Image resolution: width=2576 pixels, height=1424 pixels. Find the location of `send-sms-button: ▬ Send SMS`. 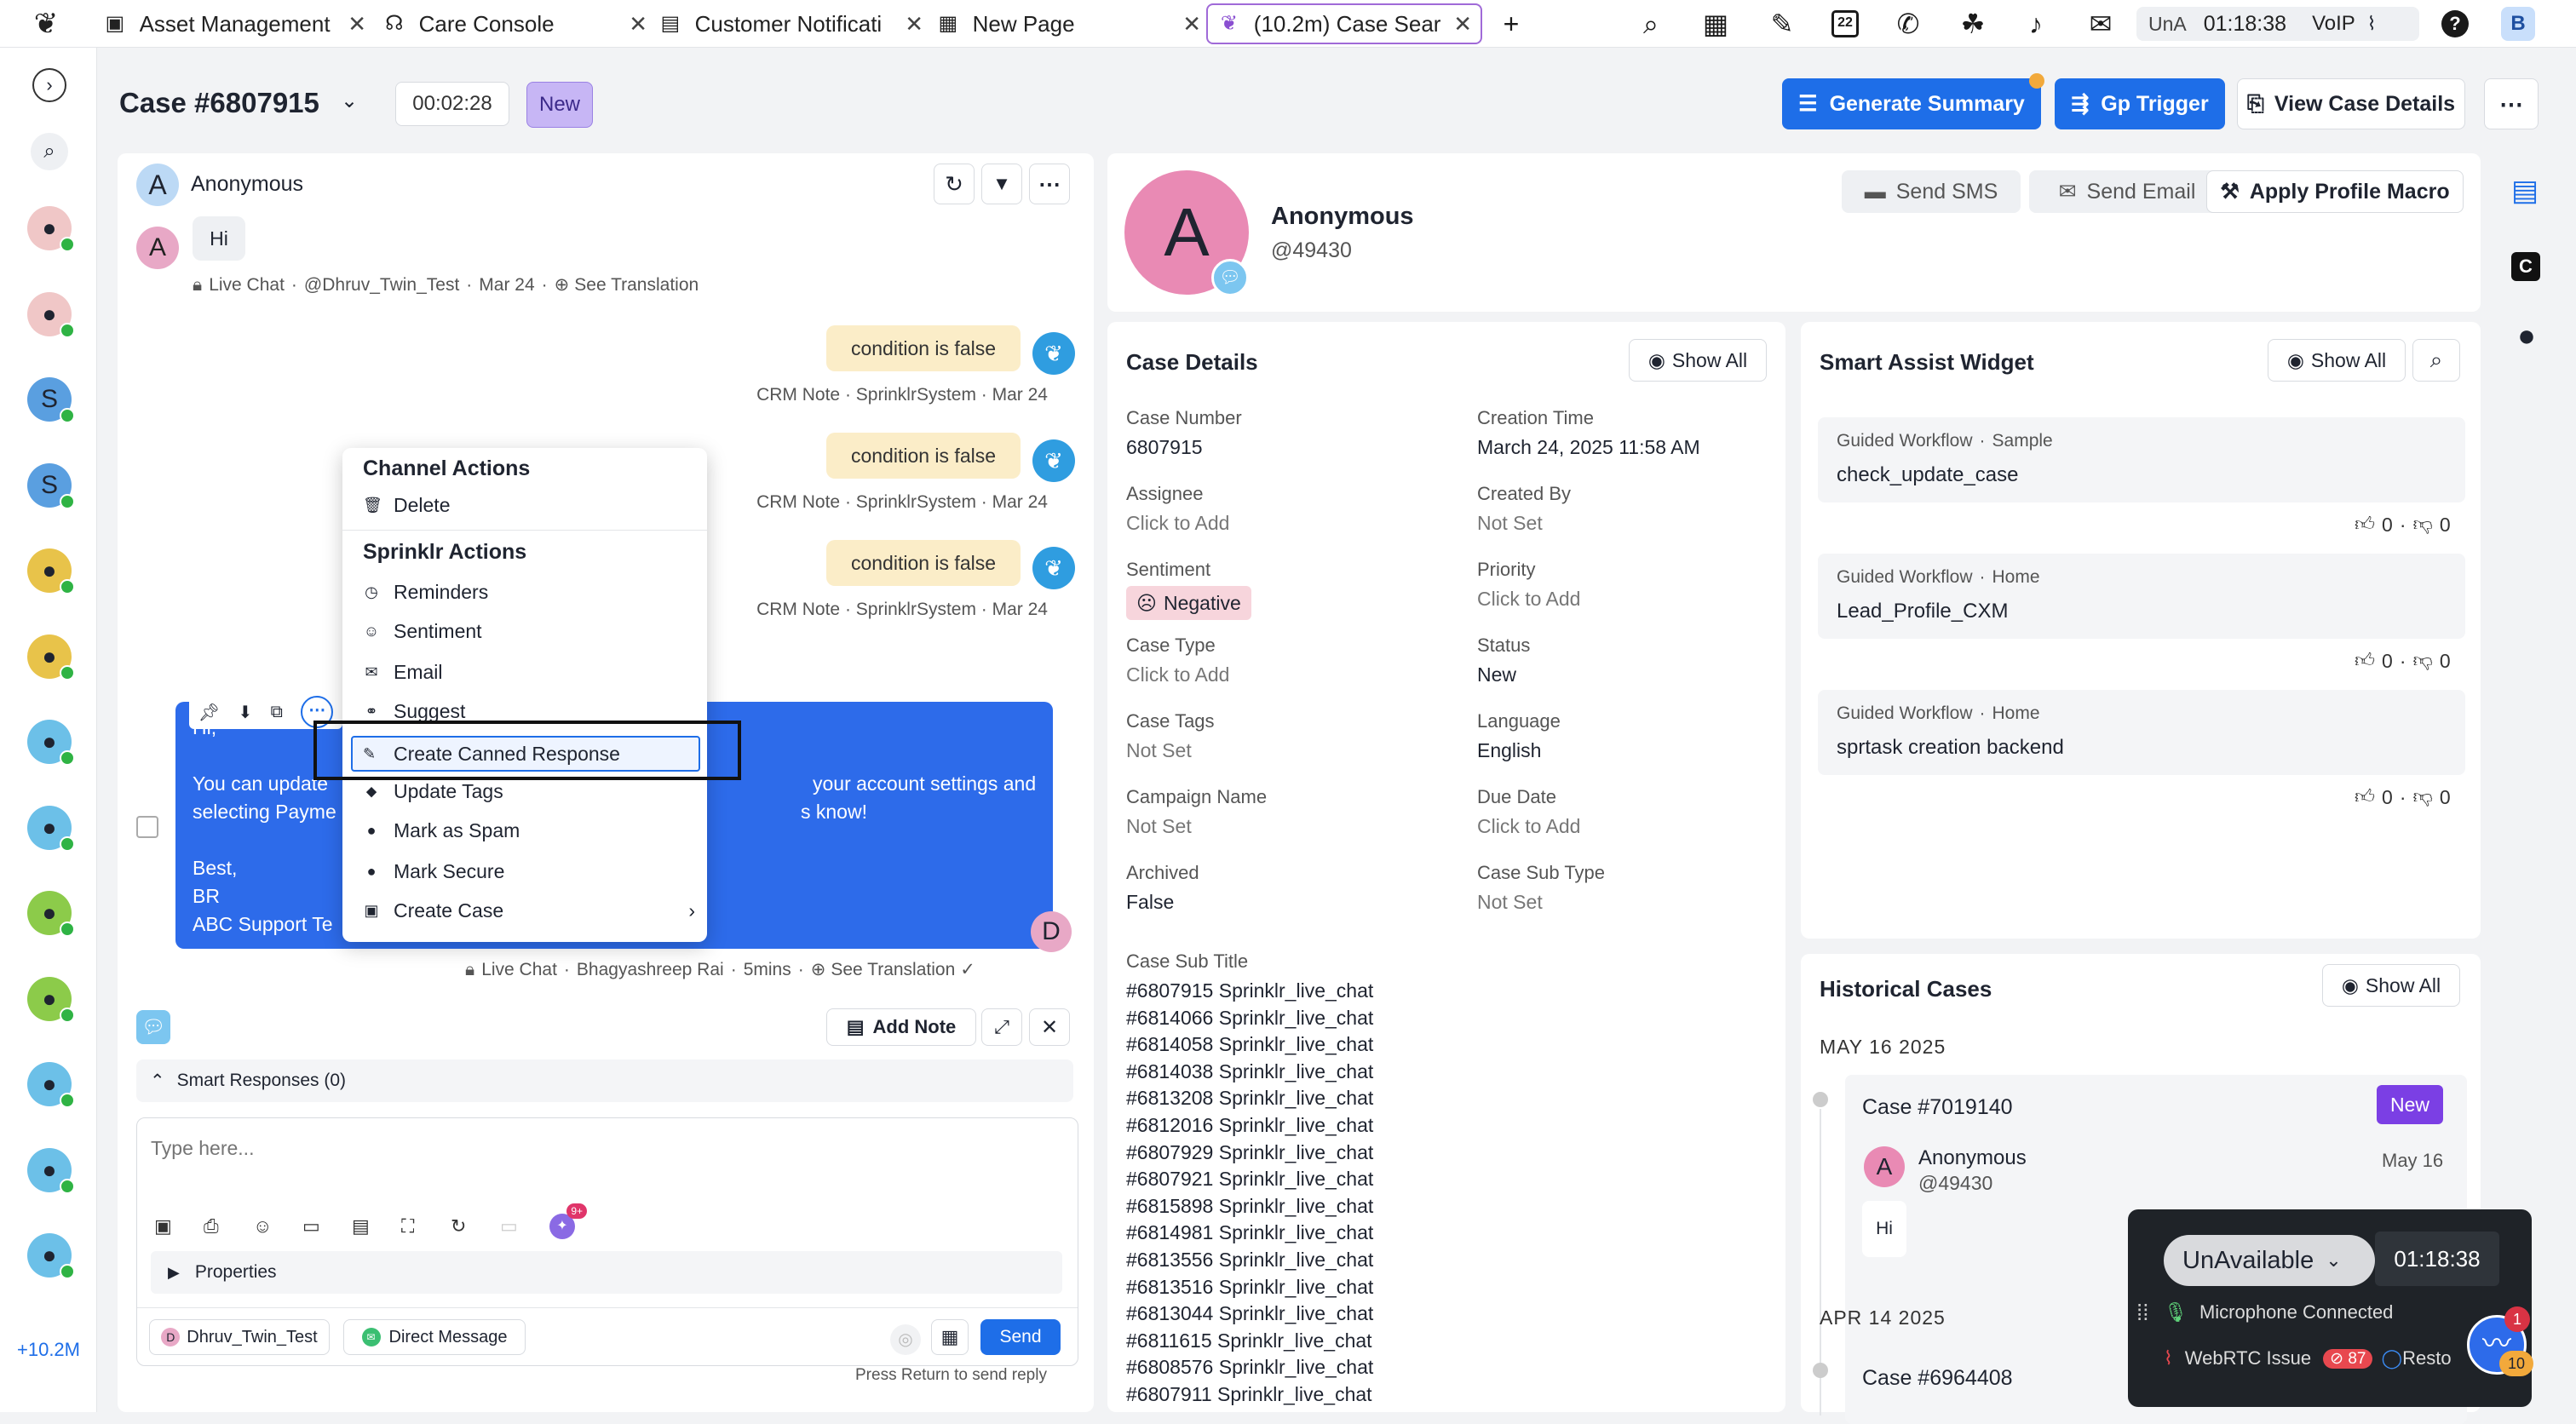

send-sms-button: ▬ Send SMS is located at coordinates (1932, 192).